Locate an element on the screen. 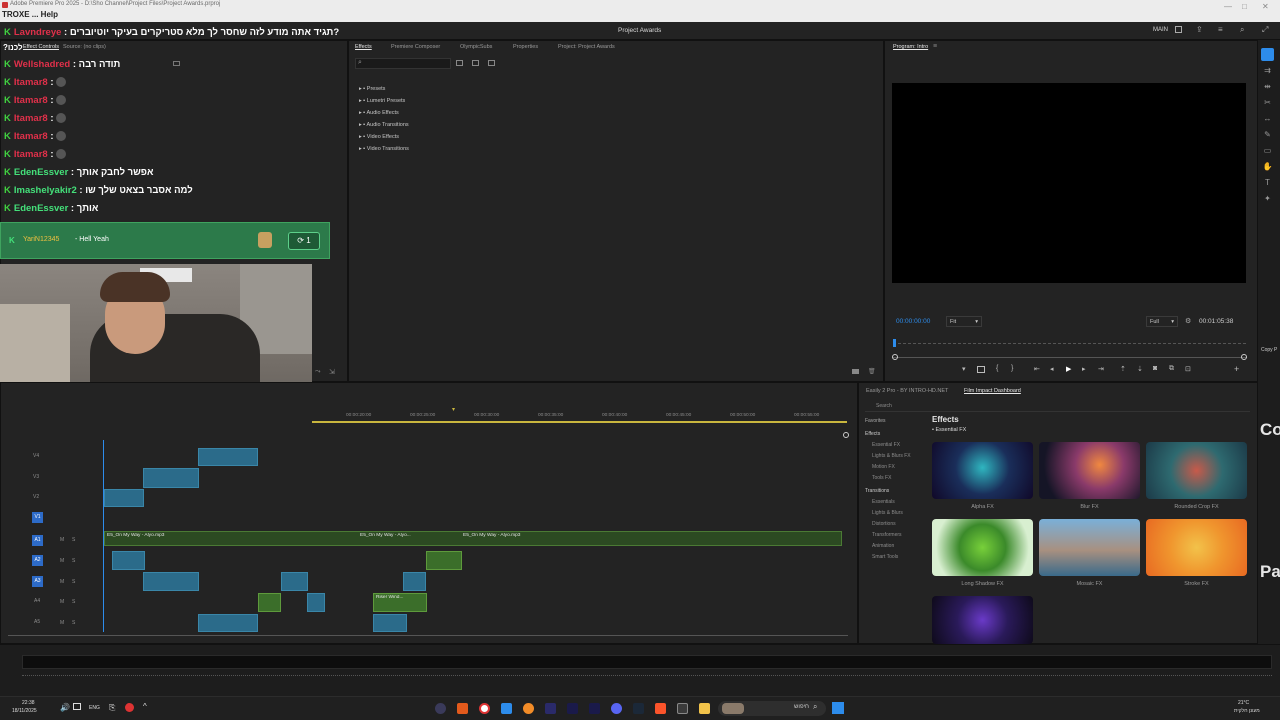 The width and height of the screenshot is (1280, 720). track-label-v1: V1 is located at coordinates (37, 517).